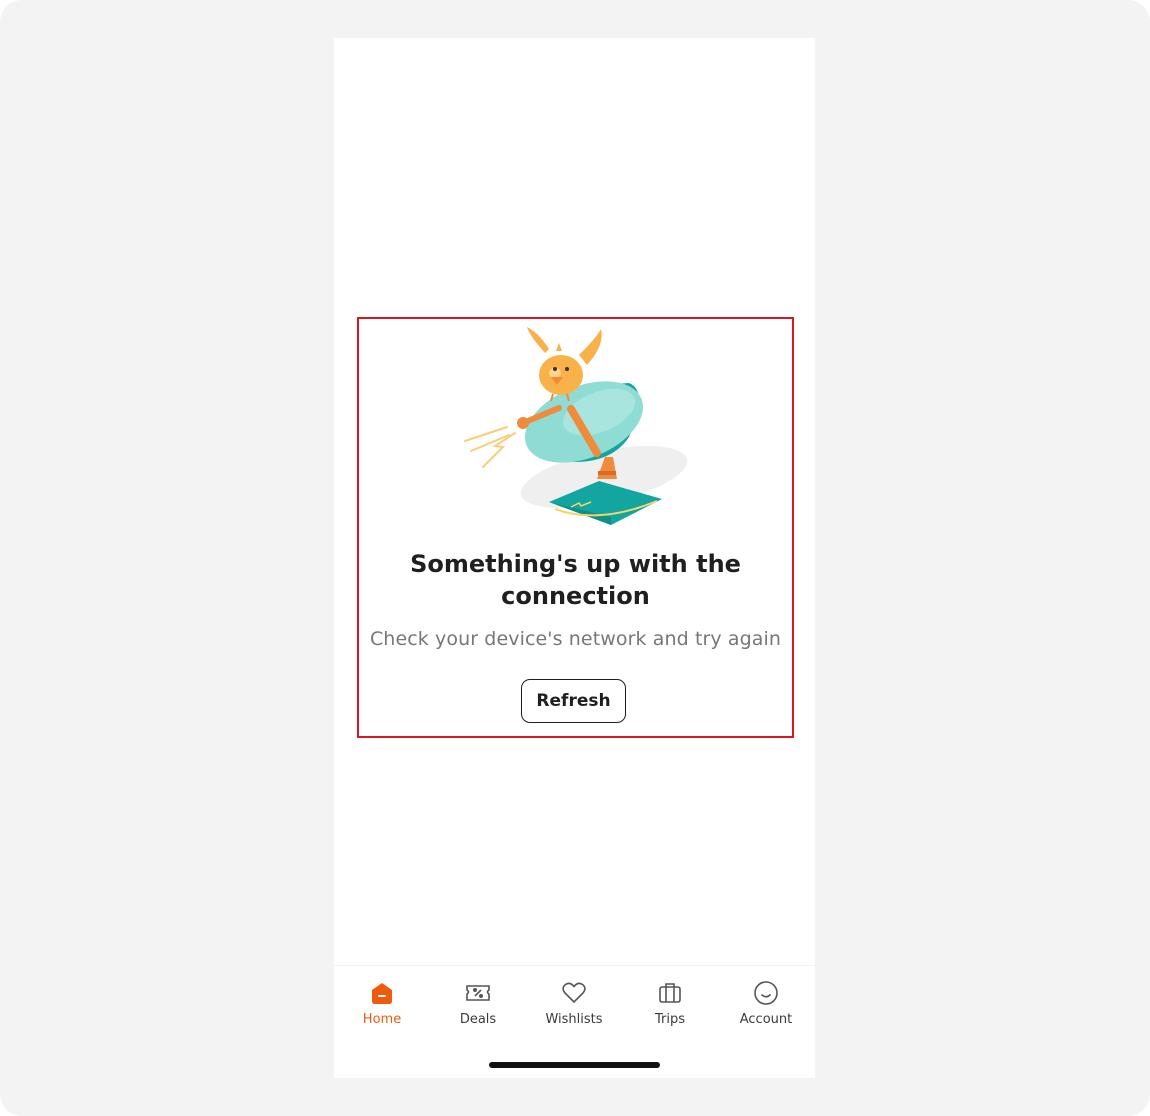 This screenshot has height=1116, width=1150. Describe the element at coordinates (573, 701) in the screenshot. I see `refresh-button: Refresh` at that location.